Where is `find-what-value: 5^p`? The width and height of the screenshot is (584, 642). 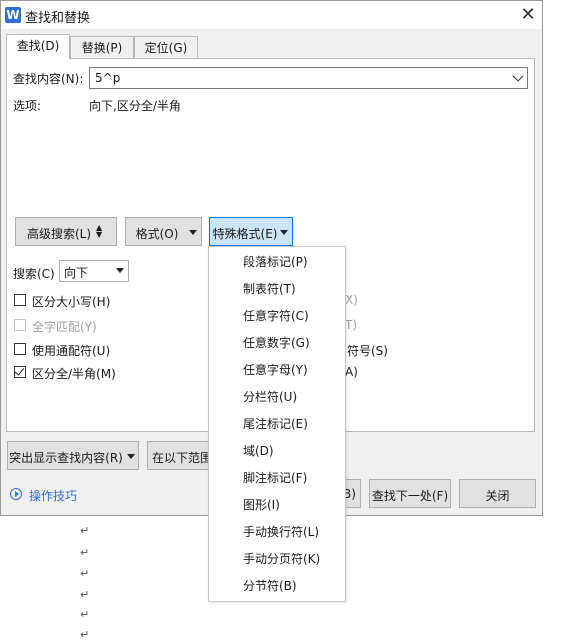 find-what-value: 5^p is located at coordinates (108, 78).